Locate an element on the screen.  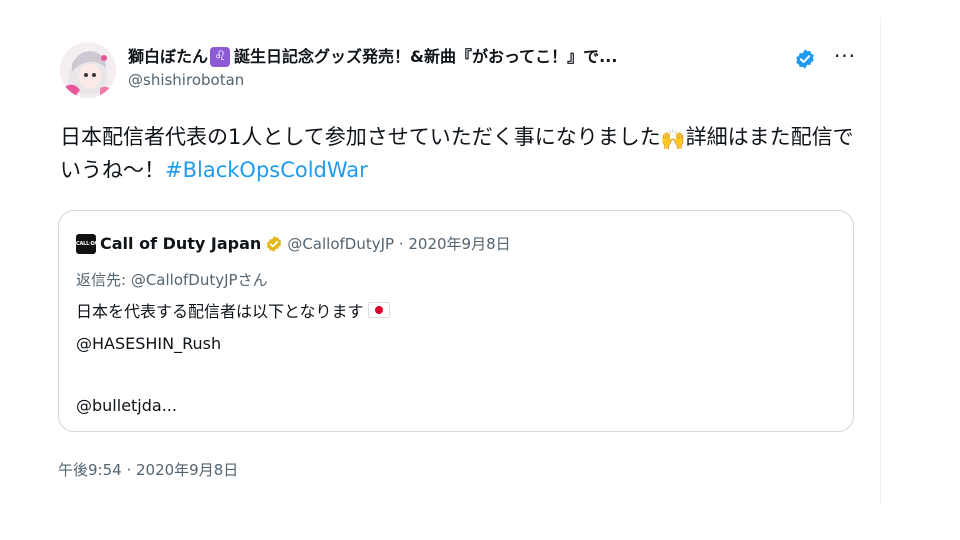
raised-hands-emoji-icon: 🙌 is located at coordinates (673, 139).